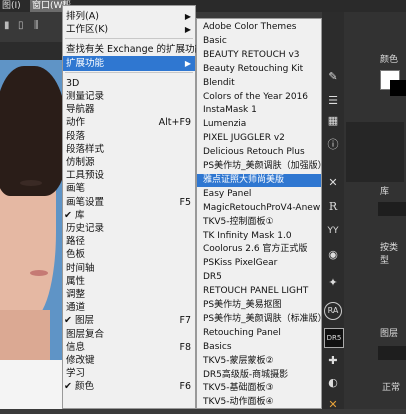 This screenshot has height=414, width=406. What do you see at coordinates (219, 82) in the screenshot?
I see `extension-label: Blendit` at bounding box center [219, 82].